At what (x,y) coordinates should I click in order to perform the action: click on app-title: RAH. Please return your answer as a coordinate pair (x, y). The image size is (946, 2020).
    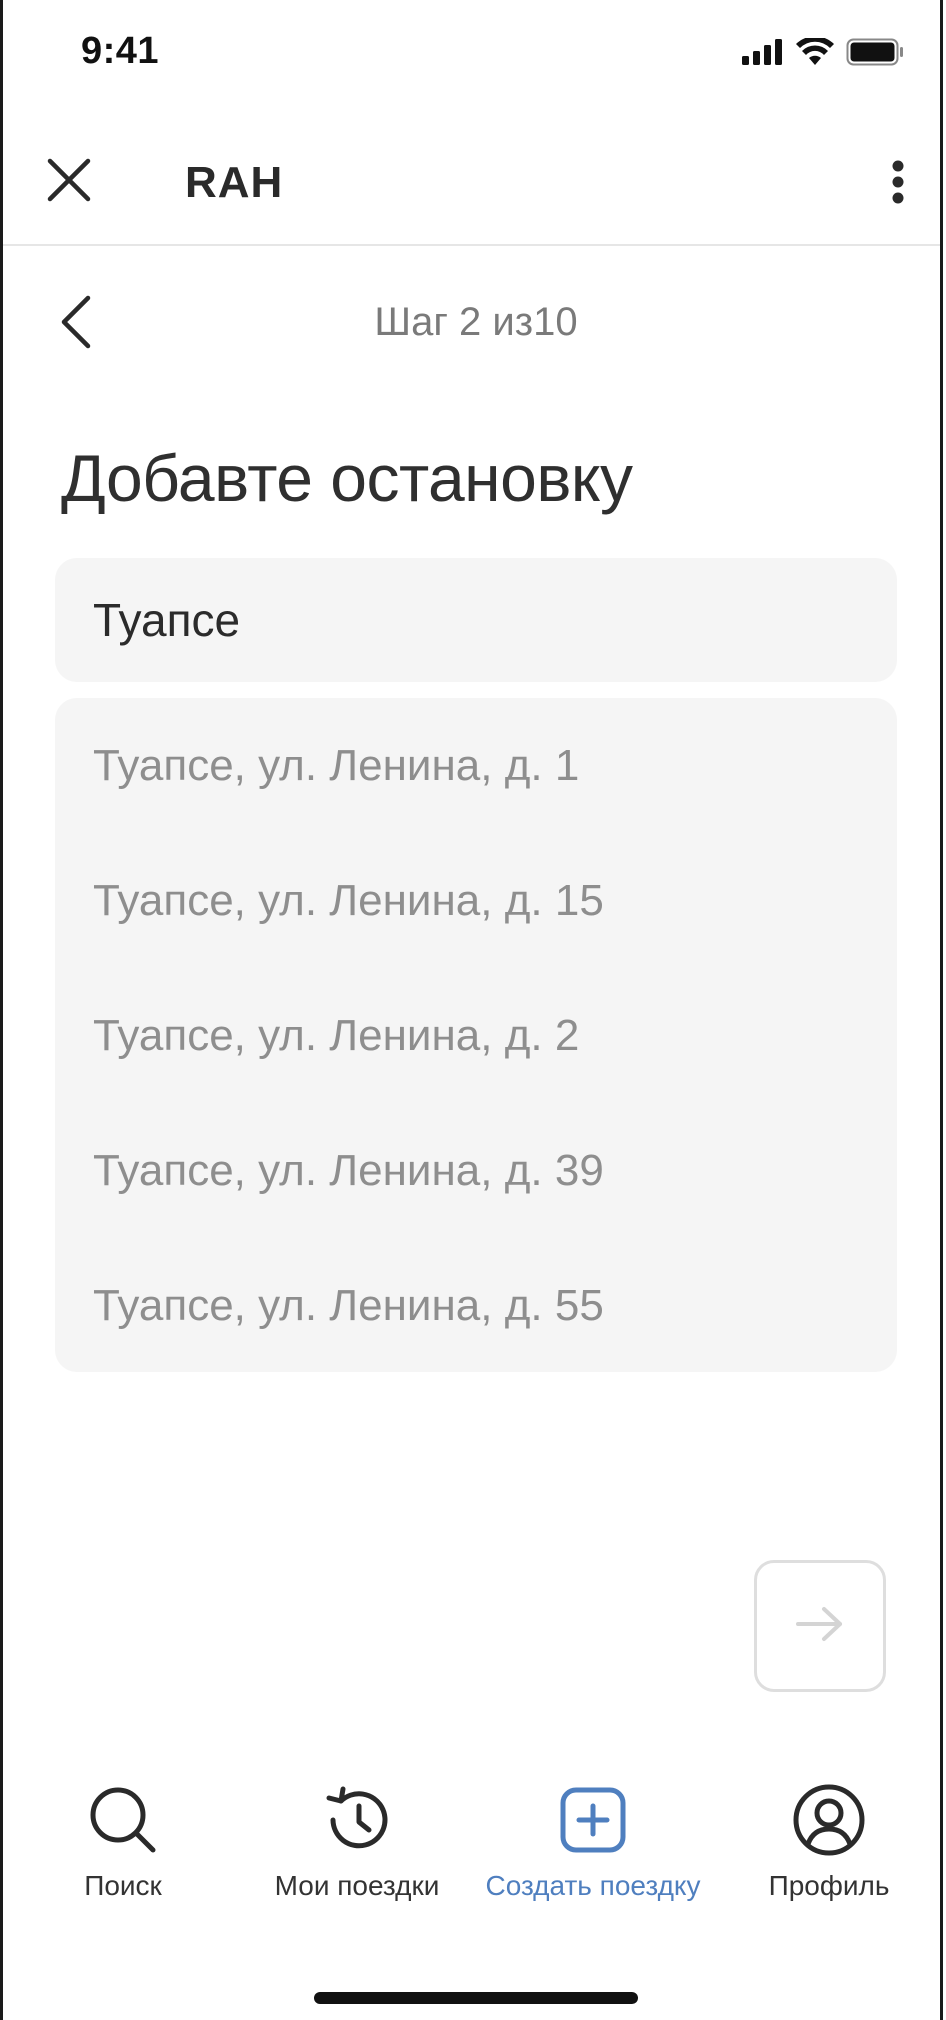
    Looking at the image, I should click on (234, 182).